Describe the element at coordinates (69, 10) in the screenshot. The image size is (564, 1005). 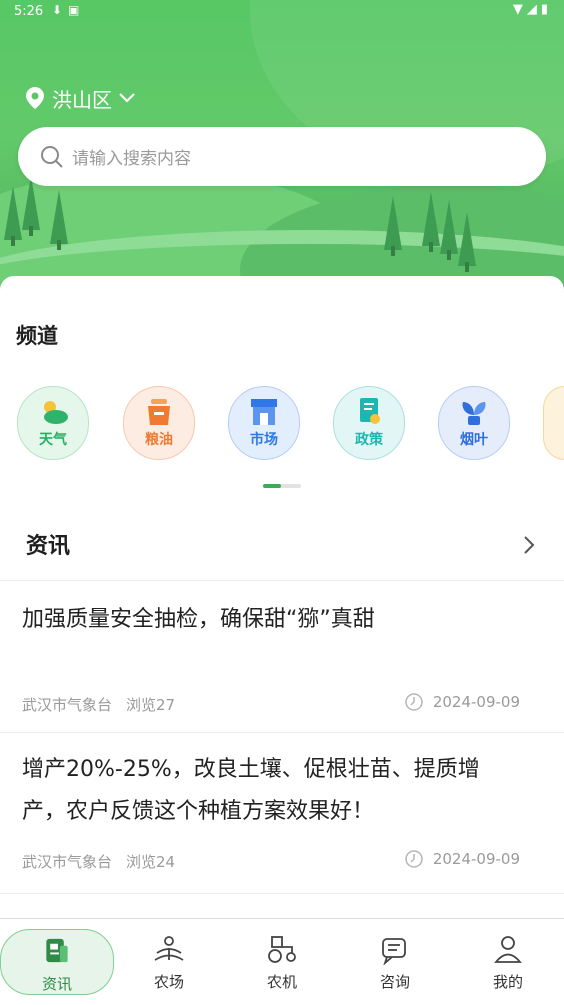
I see `notification-icons: ⬇▣` at that location.